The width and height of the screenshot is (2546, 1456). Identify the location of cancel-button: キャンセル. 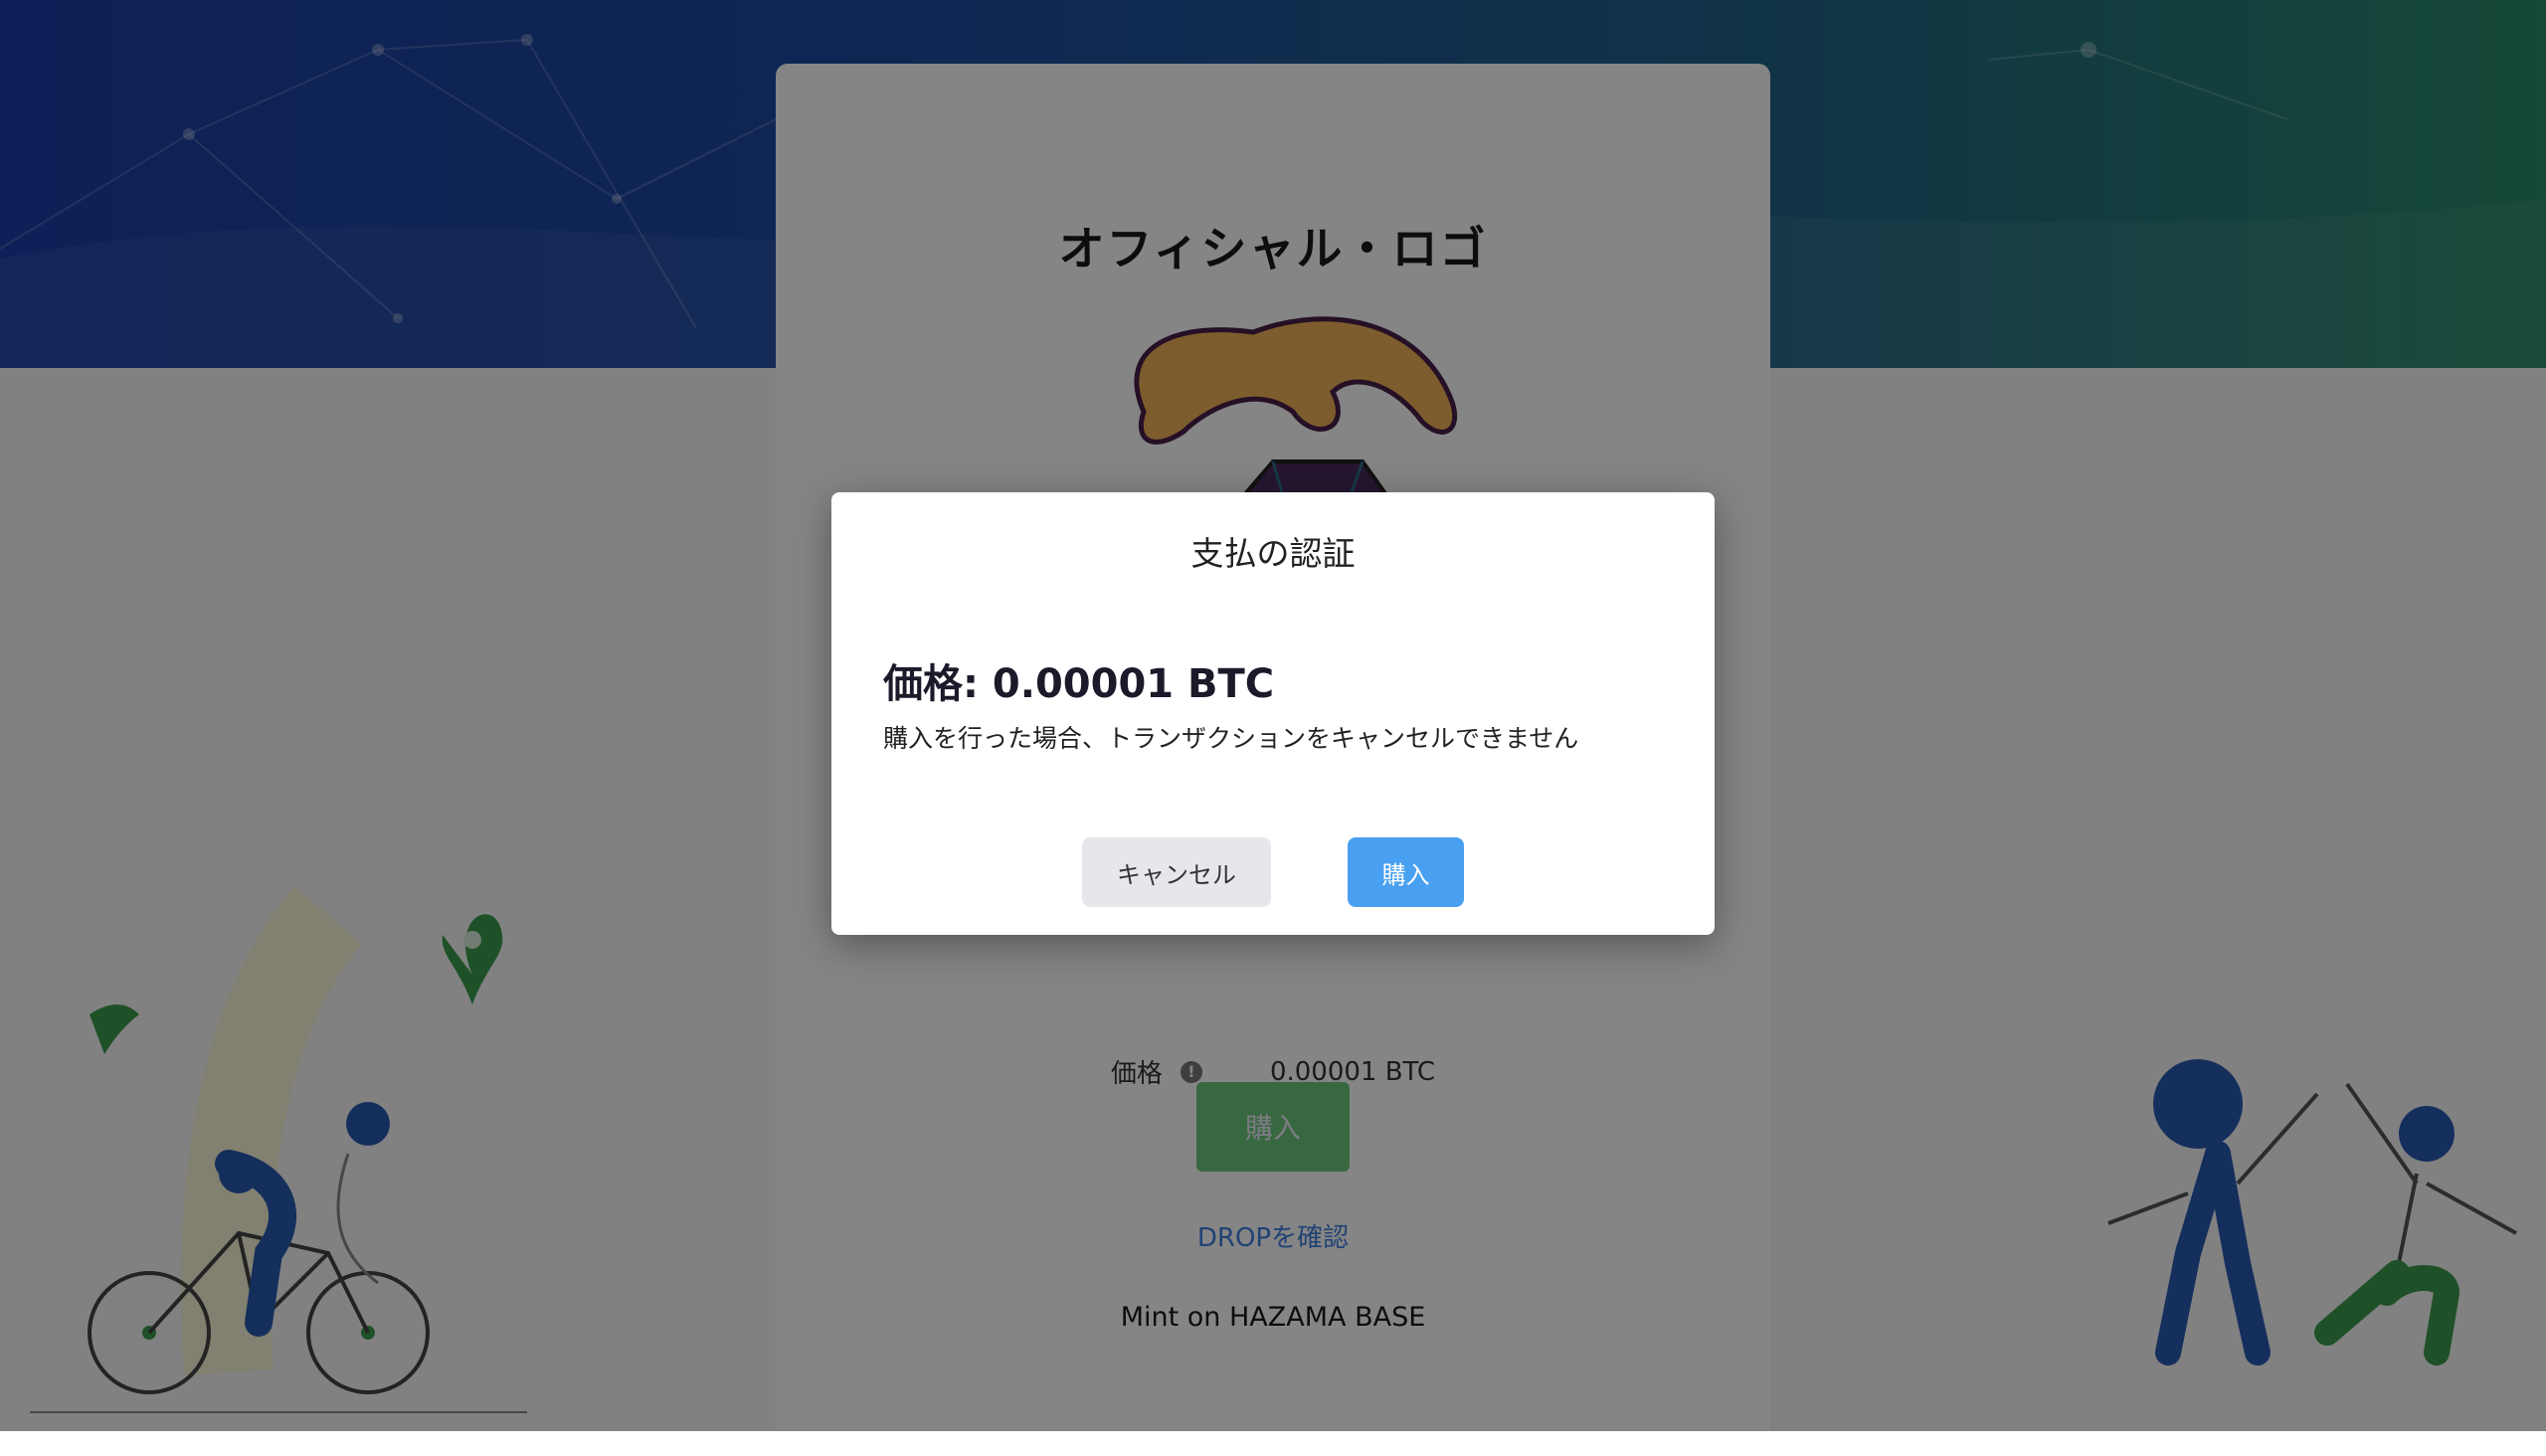
(1176, 872).